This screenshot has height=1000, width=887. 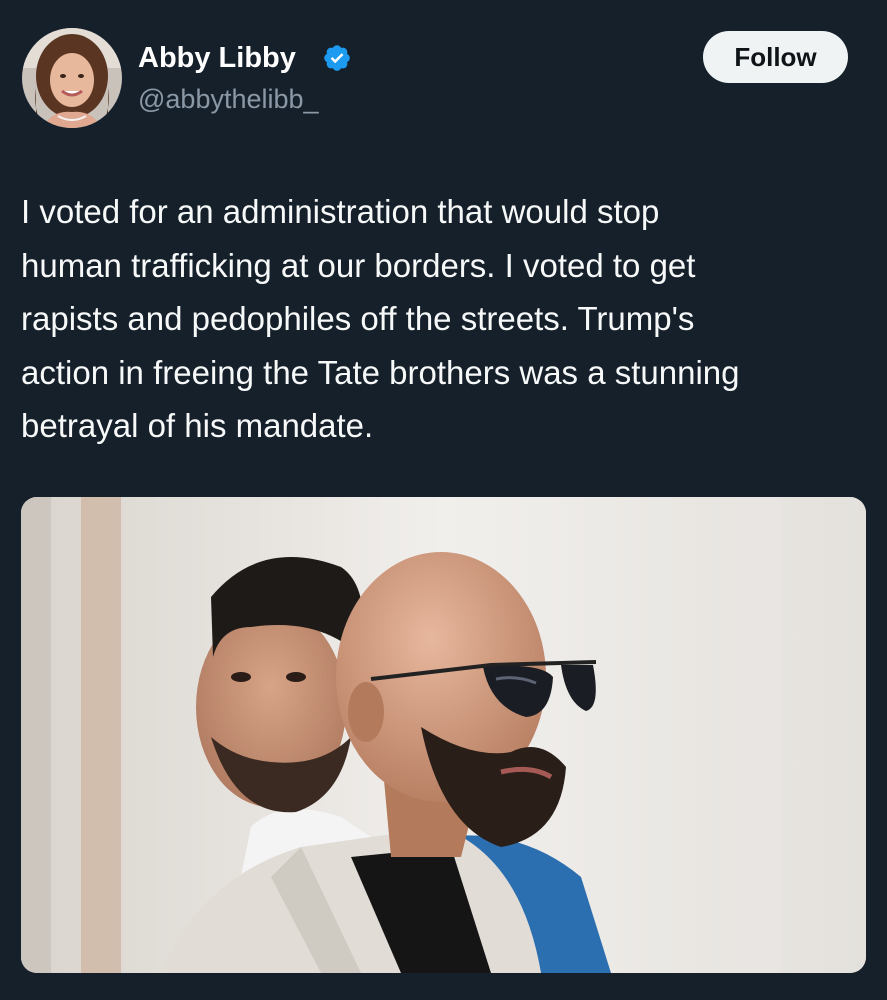 I want to click on verified-badge-icon, so click(x=337, y=58).